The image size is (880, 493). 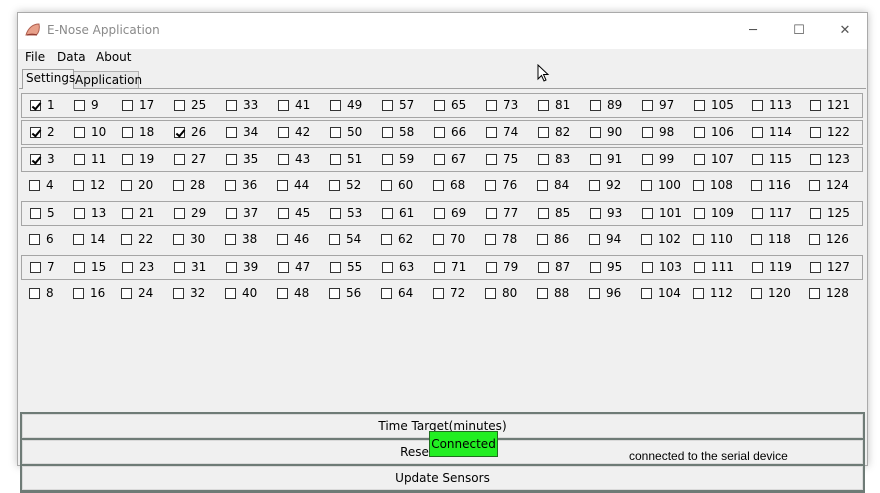 What do you see at coordinates (799, 31) in the screenshot?
I see `maximize-button: ☐` at bounding box center [799, 31].